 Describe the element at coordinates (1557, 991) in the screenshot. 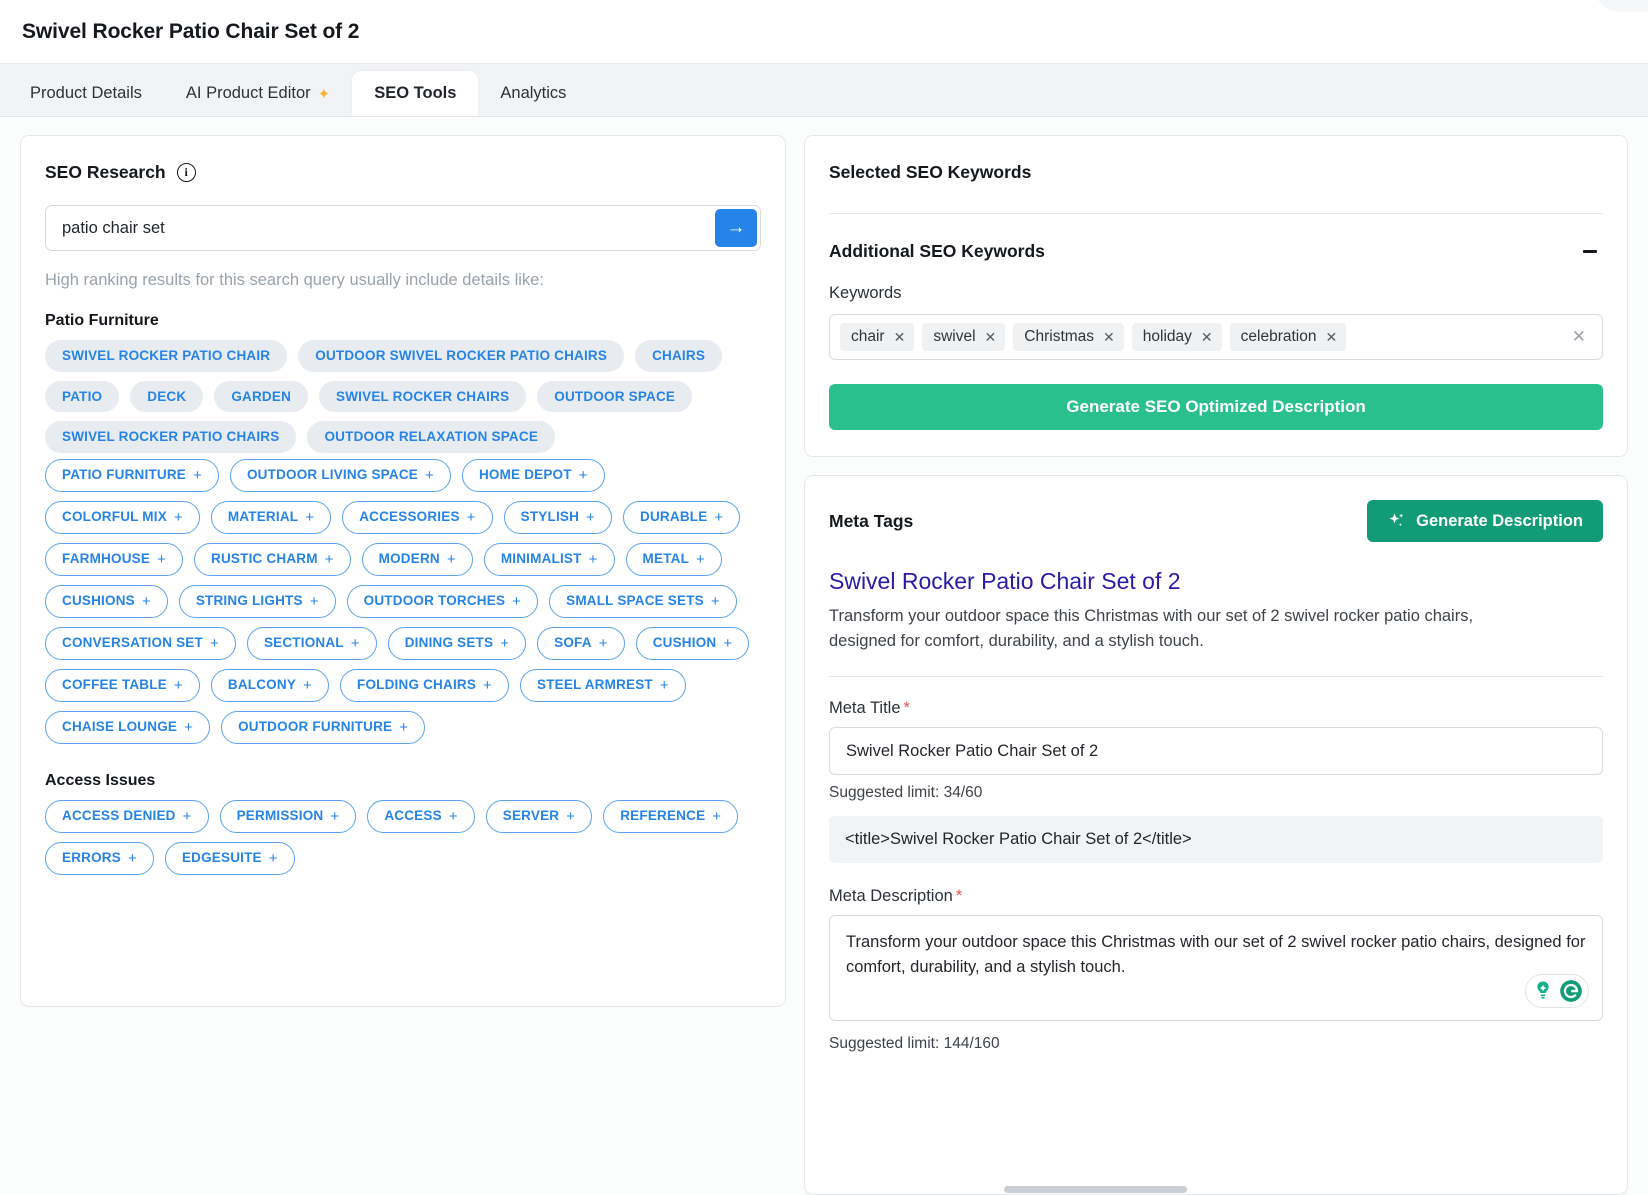

I see `writing-assistant-badge` at that location.